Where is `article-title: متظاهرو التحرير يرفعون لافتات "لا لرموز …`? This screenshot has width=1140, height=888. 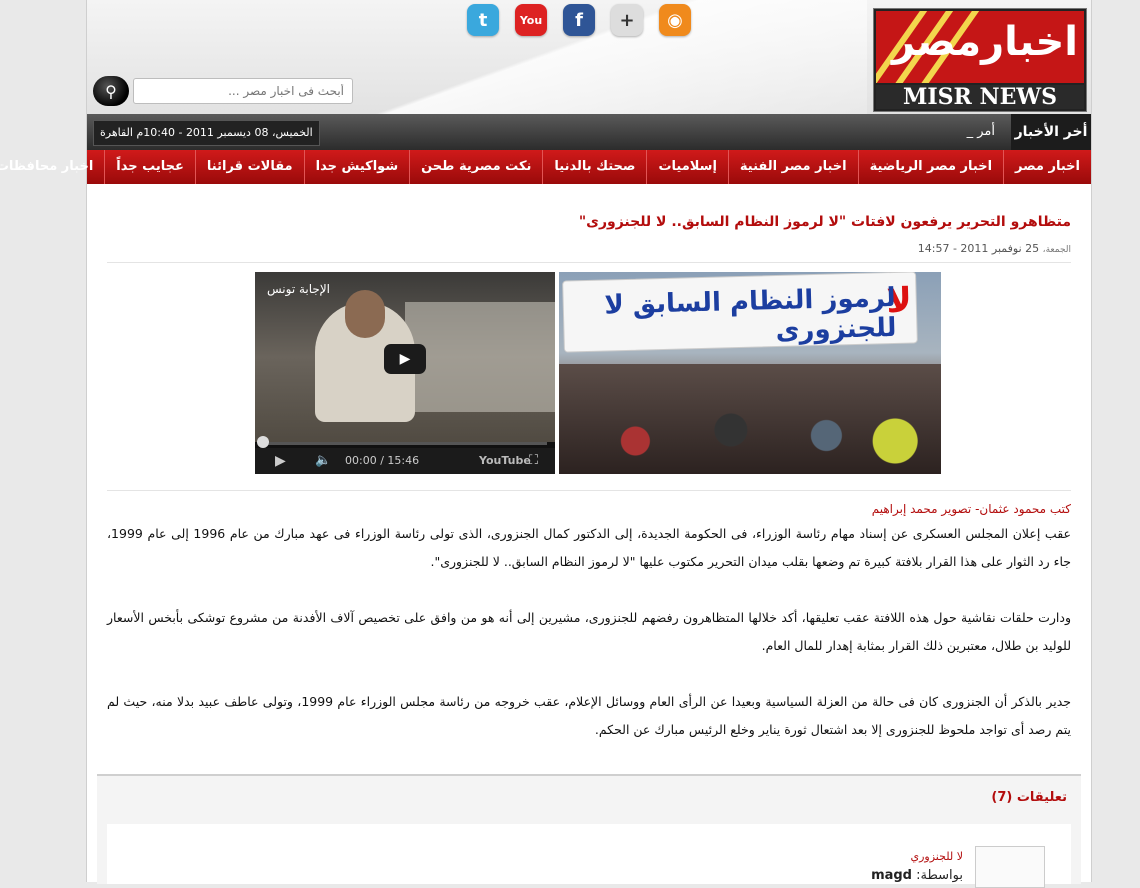 article-title: متظاهرو التحرير يرفعون لافتات "لا لرموز … is located at coordinates (825, 222).